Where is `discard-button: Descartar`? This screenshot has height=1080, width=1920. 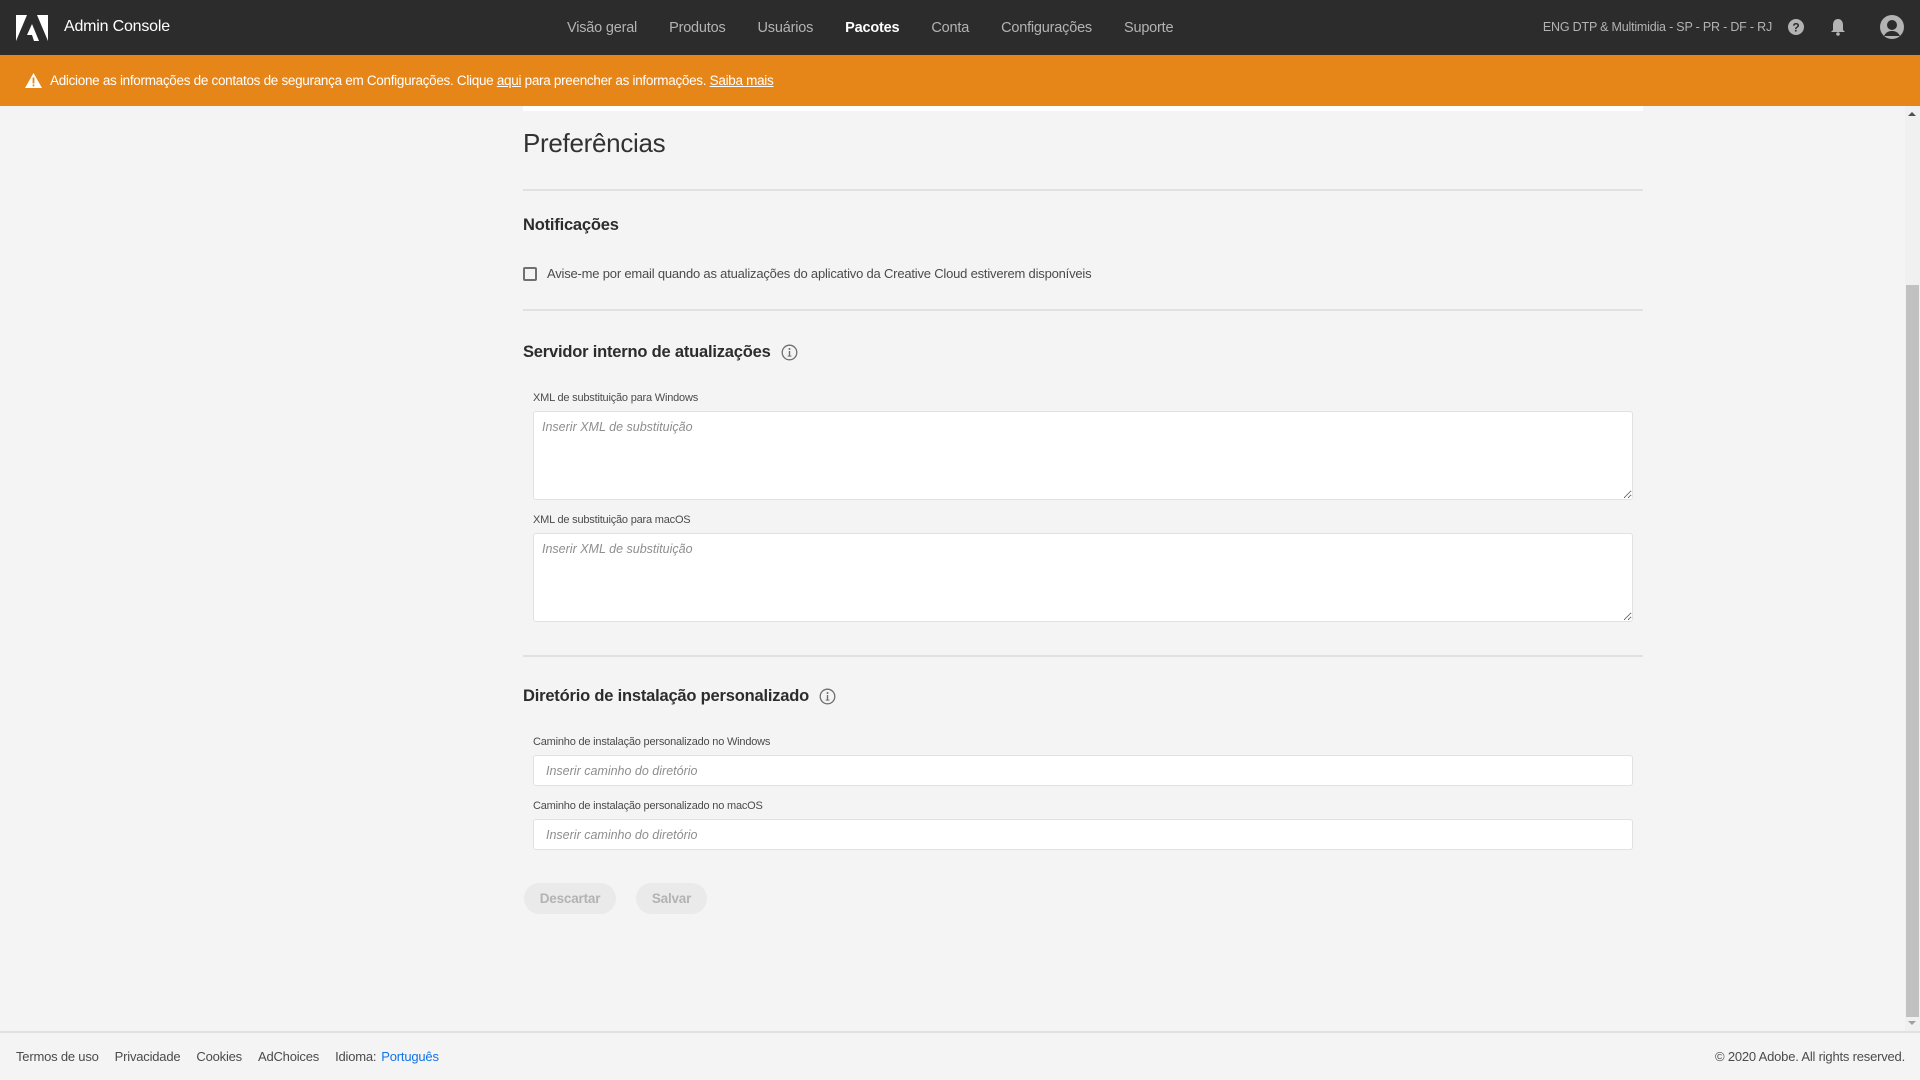
discard-button: Descartar is located at coordinates (570, 898).